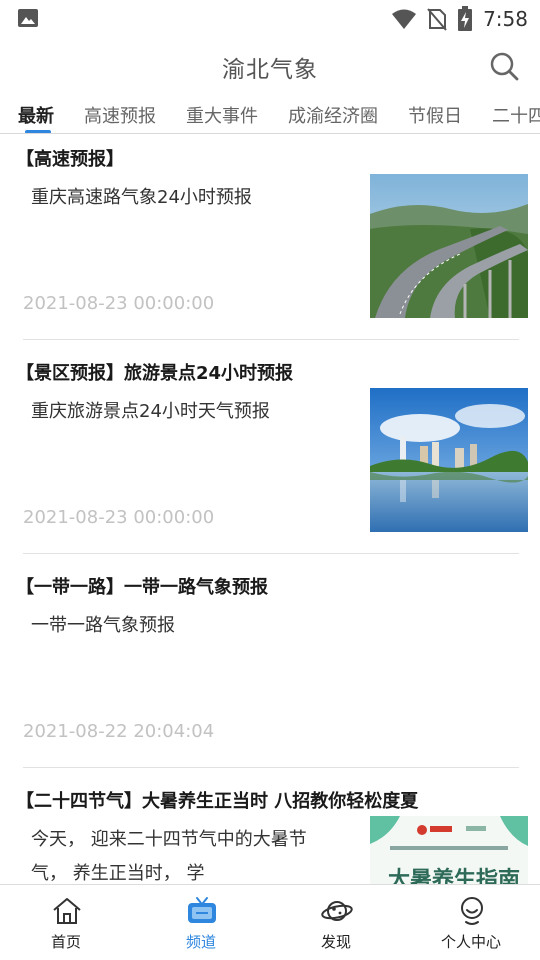 This screenshot has height=960, width=540. What do you see at coordinates (150, 411) in the screenshot?
I see `news-summary: 重庆旅游景点24小时天气预报` at bounding box center [150, 411].